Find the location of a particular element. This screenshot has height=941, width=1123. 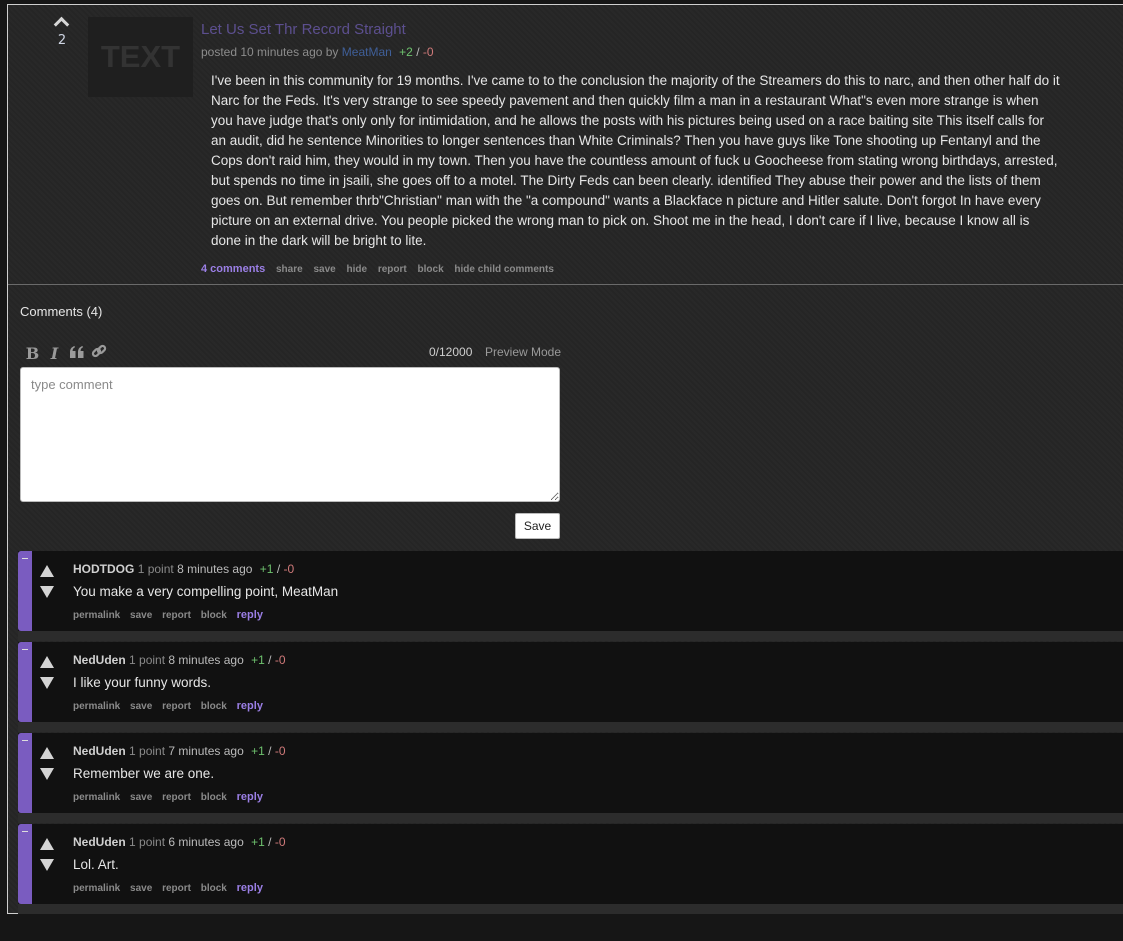

link-icon is located at coordinates (98, 353).